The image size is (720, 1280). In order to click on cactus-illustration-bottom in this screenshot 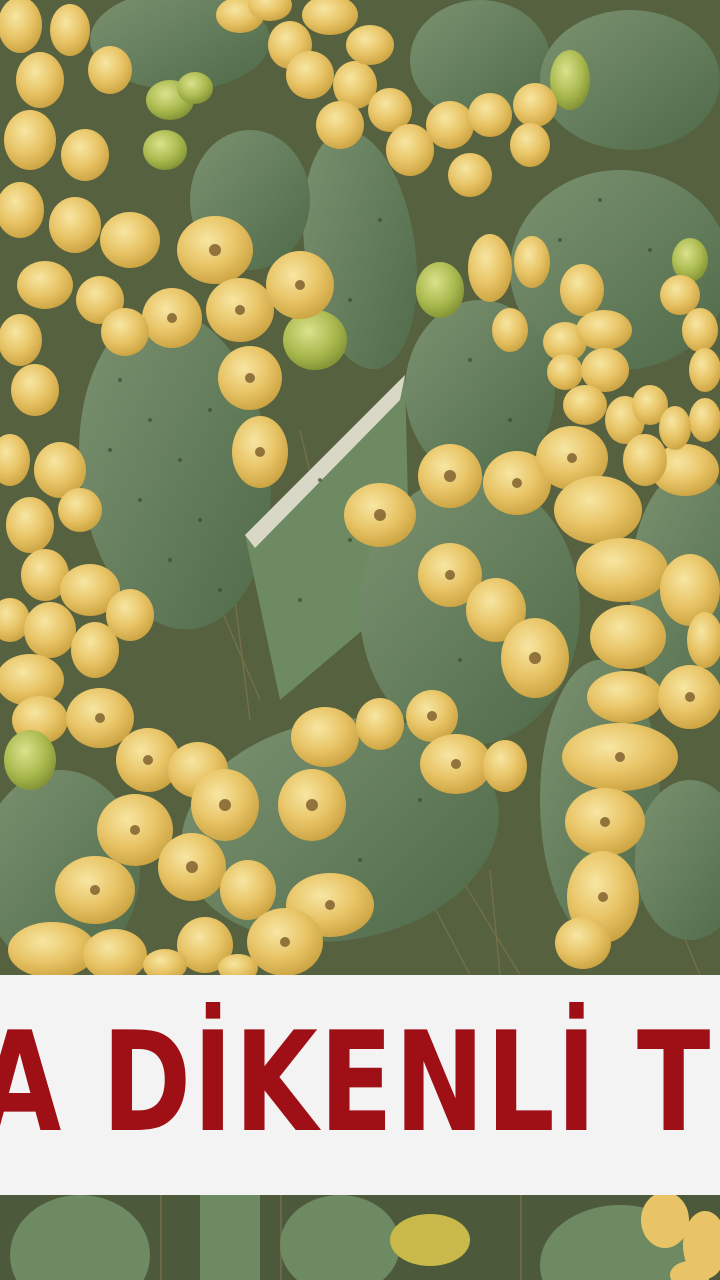, I will do `click(360, 1237)`.